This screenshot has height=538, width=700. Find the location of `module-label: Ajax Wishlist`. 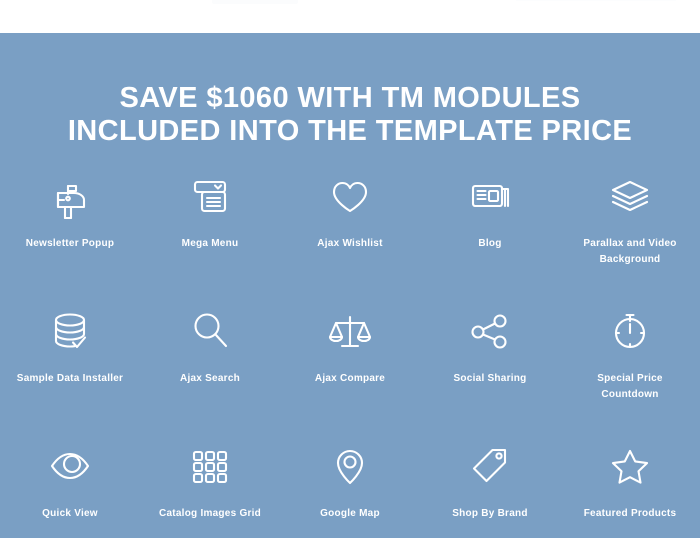

module-label: Ajax Wishlist is located at coordinates (350, 243).